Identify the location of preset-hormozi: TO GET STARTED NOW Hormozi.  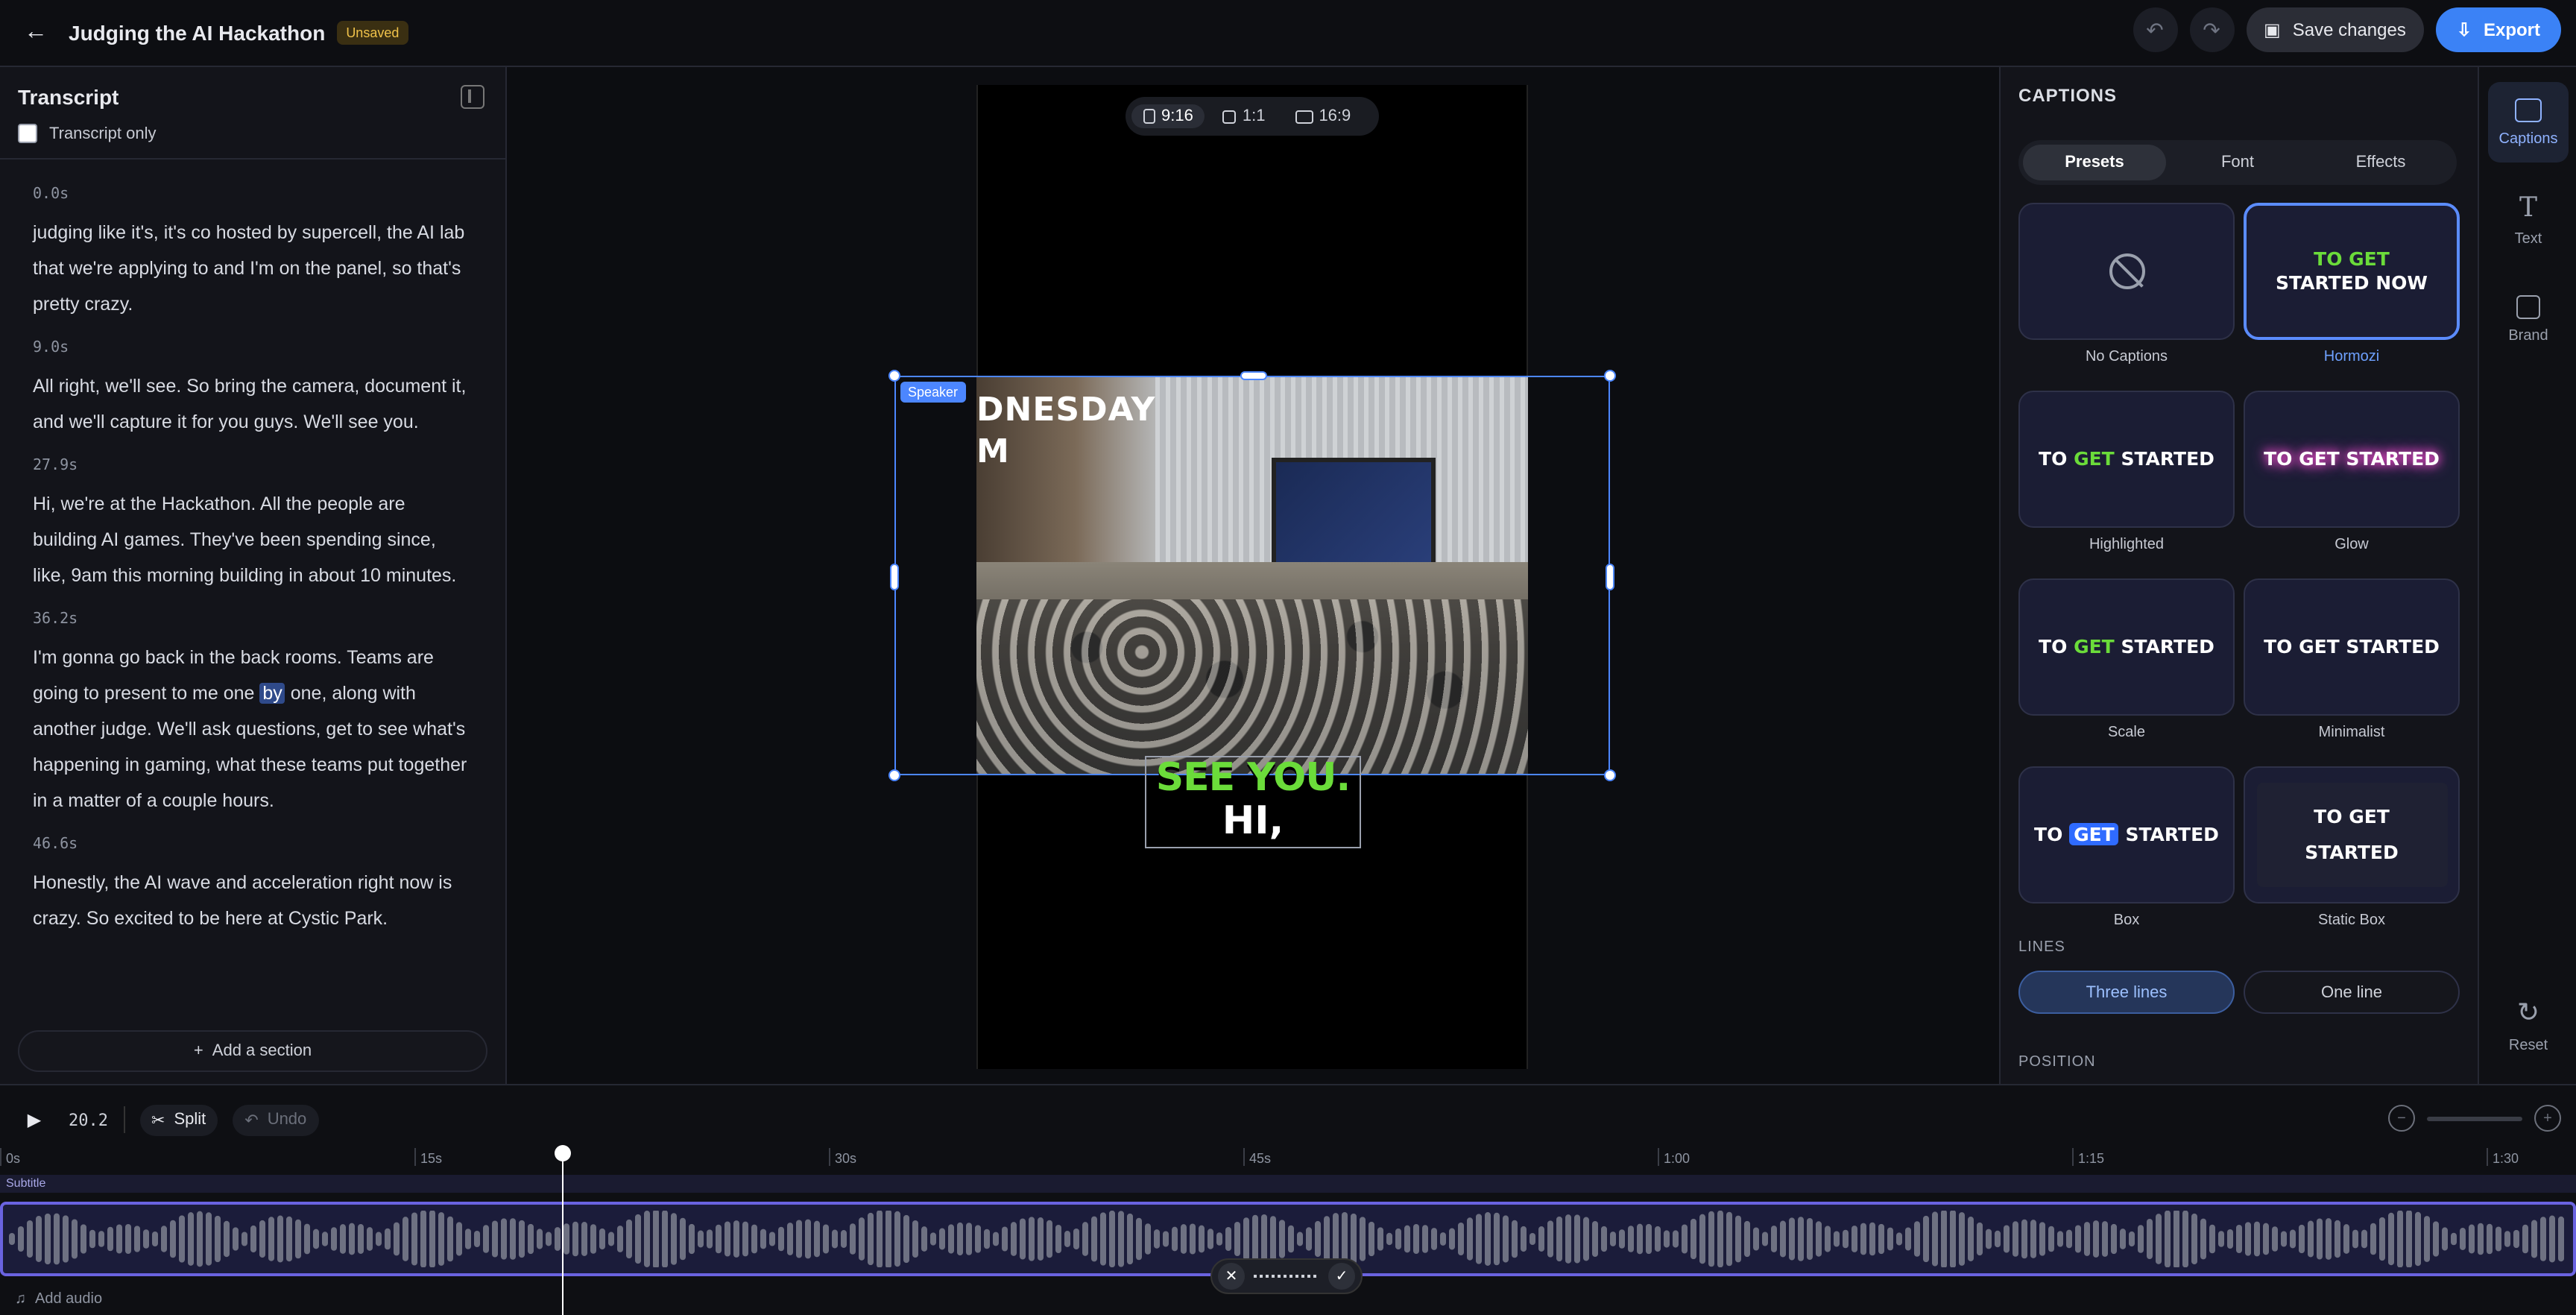
(2352, 284).